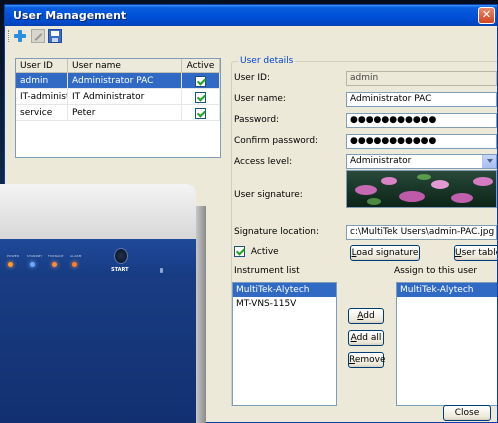 This screenshot has height=423, width=498. I want to click on add-button: Add, so click(366, 316).